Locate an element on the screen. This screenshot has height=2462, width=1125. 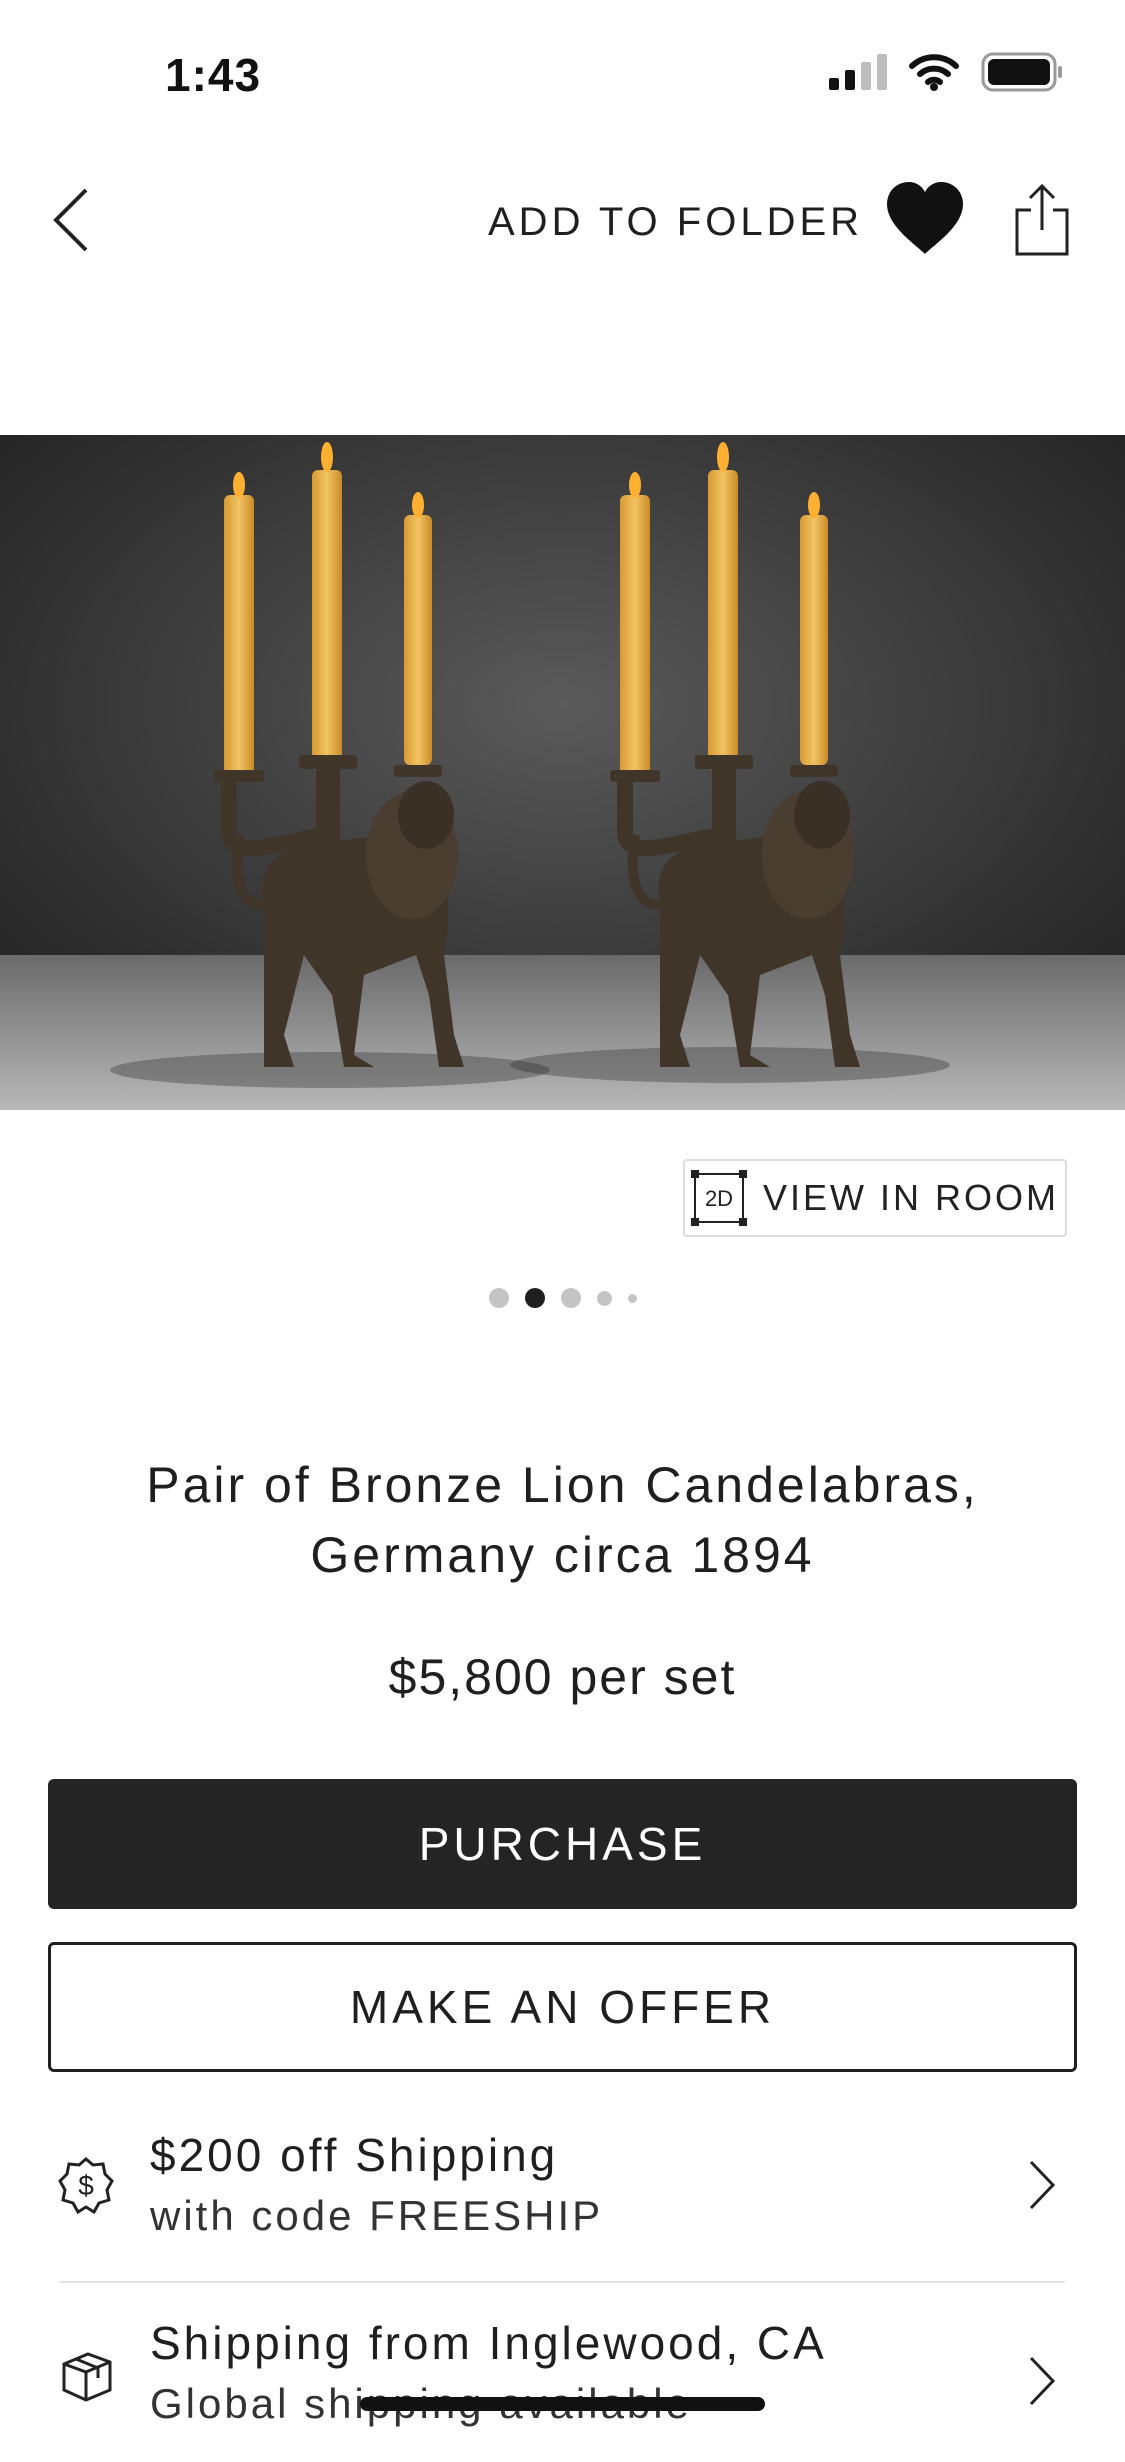
share-icon is located at coordinates (1042, 219).